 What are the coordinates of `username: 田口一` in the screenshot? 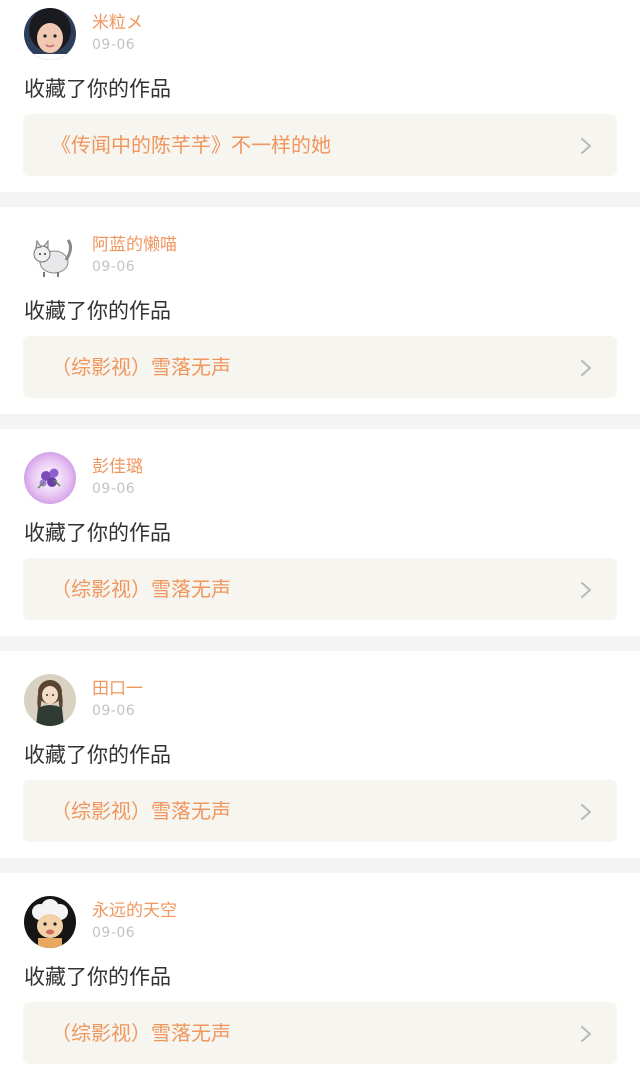 It's located at (117, 689).